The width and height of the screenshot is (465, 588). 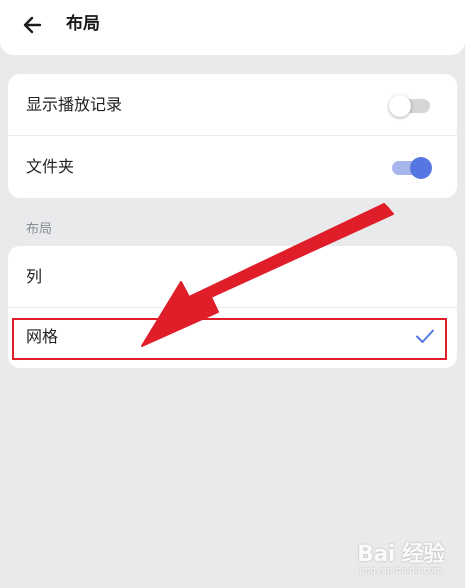 I want to click on layout-option-grid-label: 网格, so click(x=42, y=336).